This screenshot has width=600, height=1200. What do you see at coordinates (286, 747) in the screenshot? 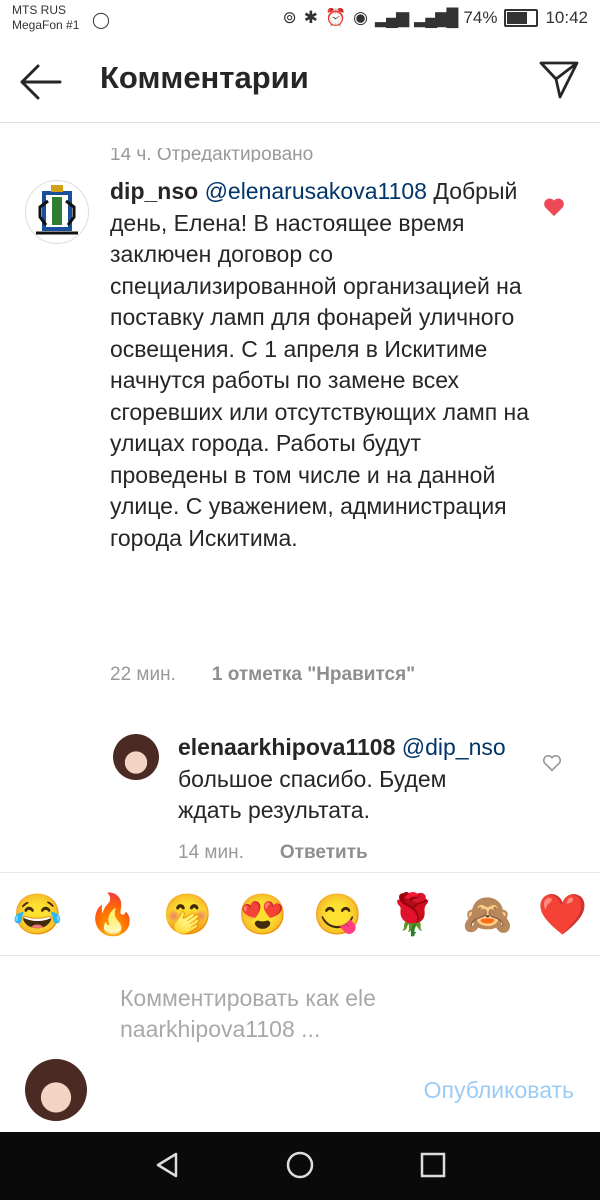
I see `comment-username: elenaarkhipova1108` at bounding box center [286, 747].